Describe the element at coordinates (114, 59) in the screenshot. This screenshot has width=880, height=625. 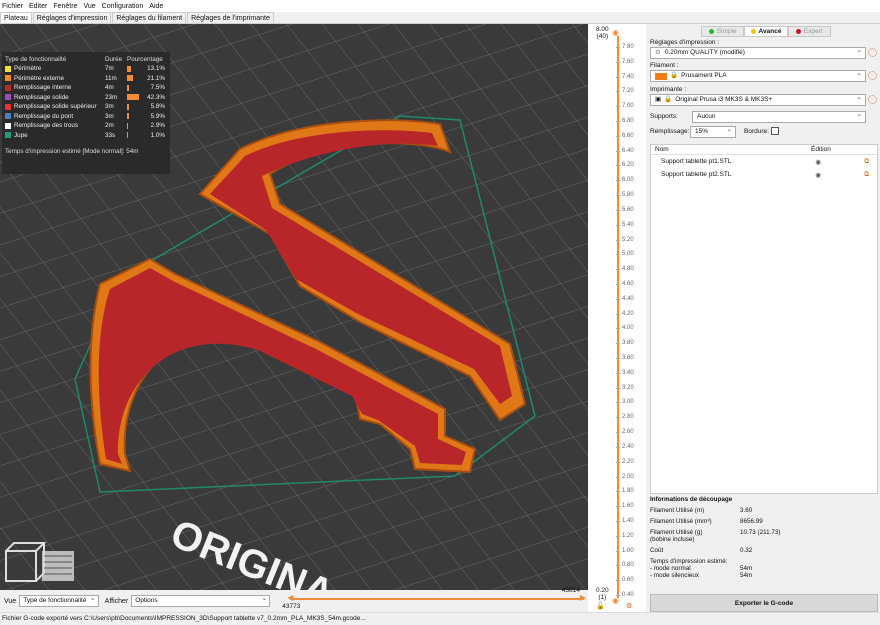
I see `legend-header-duration: Durée` at that location.